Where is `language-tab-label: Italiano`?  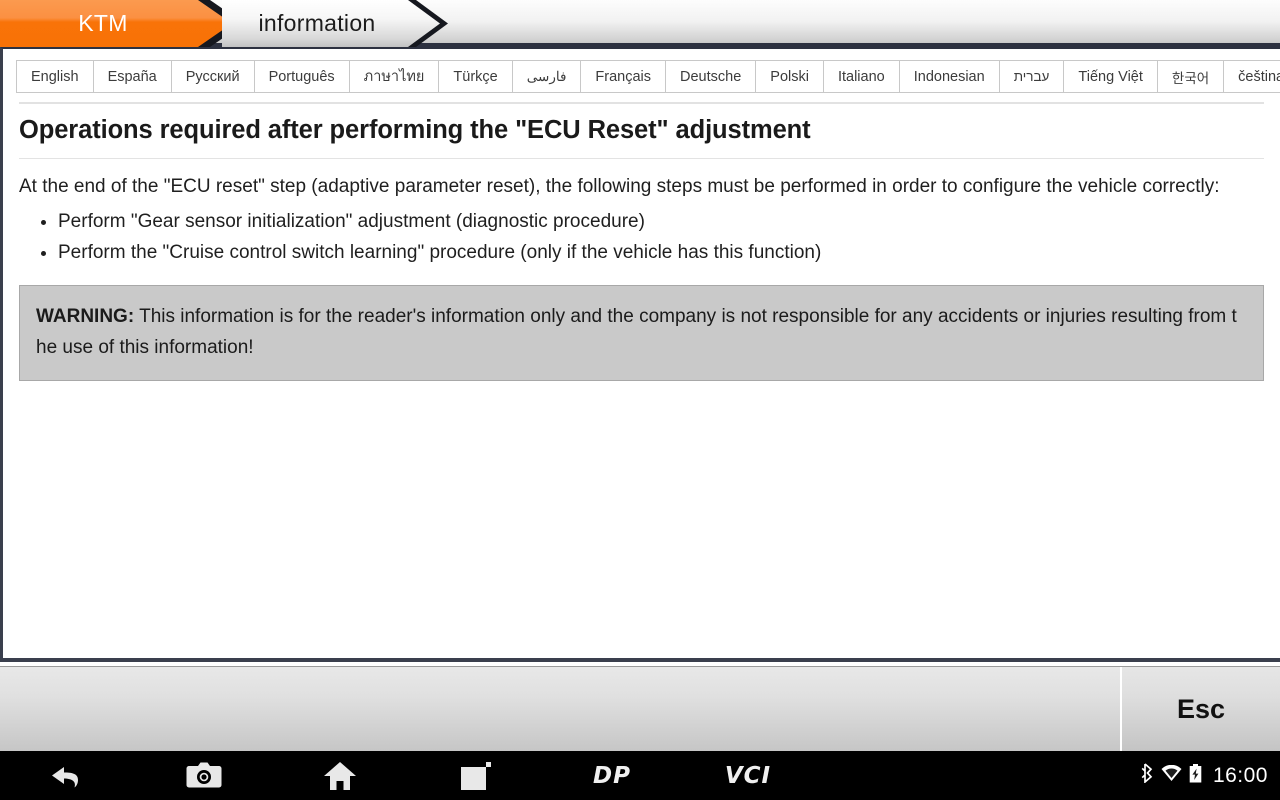
language-tab-label: Italiano is located at coordinates (861, 76).